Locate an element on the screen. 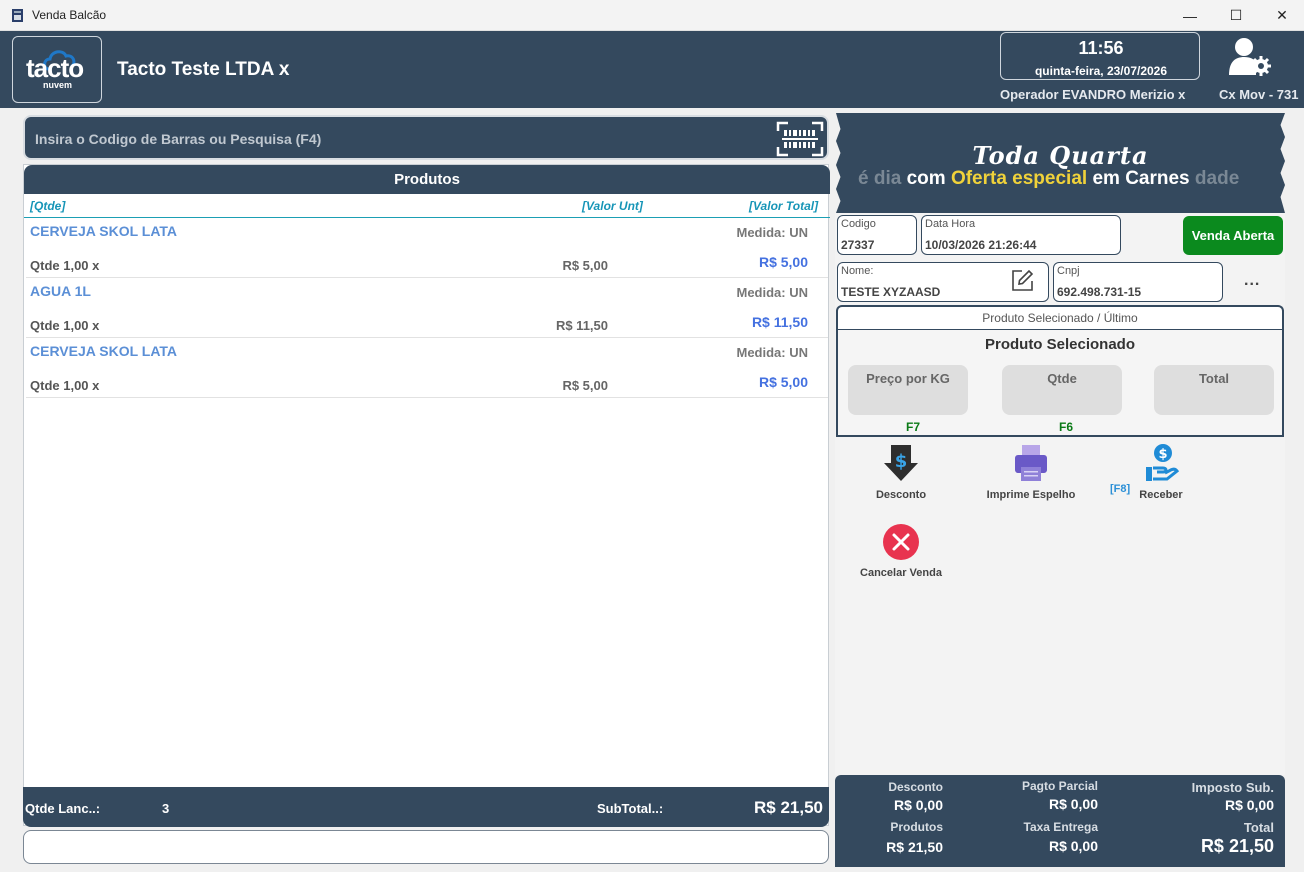  banner-suffix: dade is located at coordinates (1214, 178).